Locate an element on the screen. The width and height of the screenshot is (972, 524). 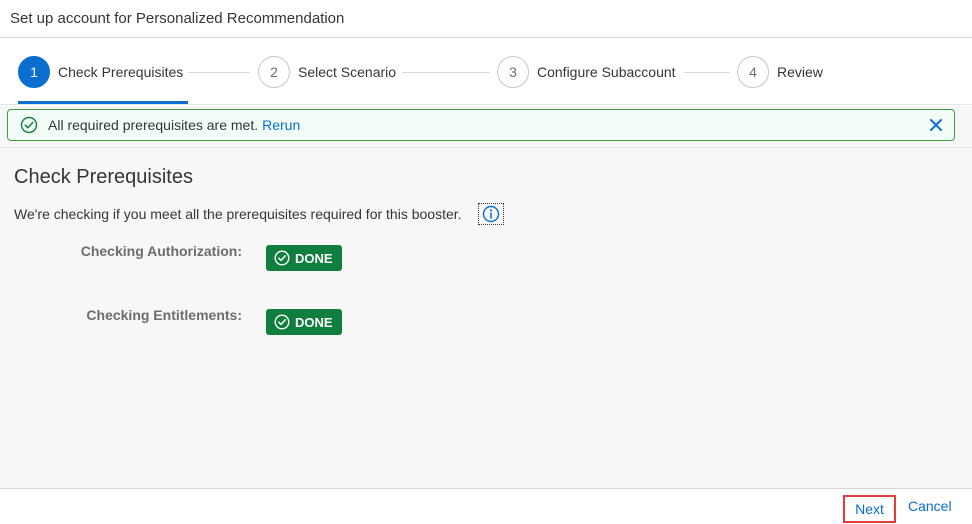
step-label: Configure Subaccount is located at coordinates (606, 72).